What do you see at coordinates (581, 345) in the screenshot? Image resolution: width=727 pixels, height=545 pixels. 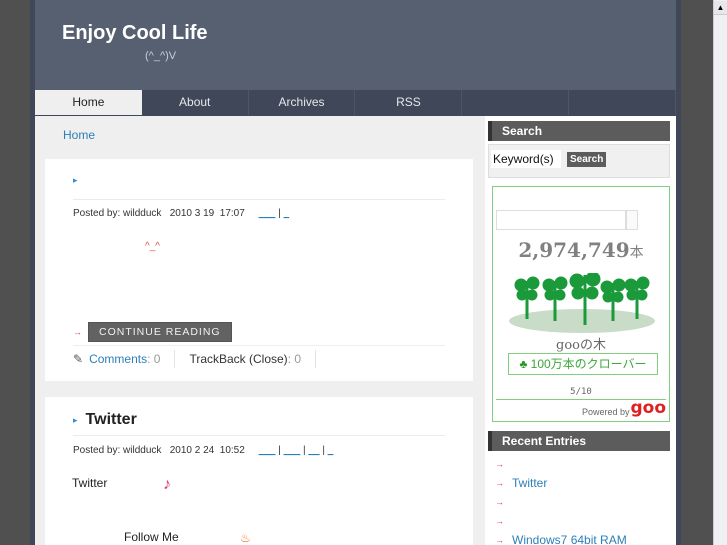 I see `goo-tree-name: gooの木` at bounding box center [581, 345].